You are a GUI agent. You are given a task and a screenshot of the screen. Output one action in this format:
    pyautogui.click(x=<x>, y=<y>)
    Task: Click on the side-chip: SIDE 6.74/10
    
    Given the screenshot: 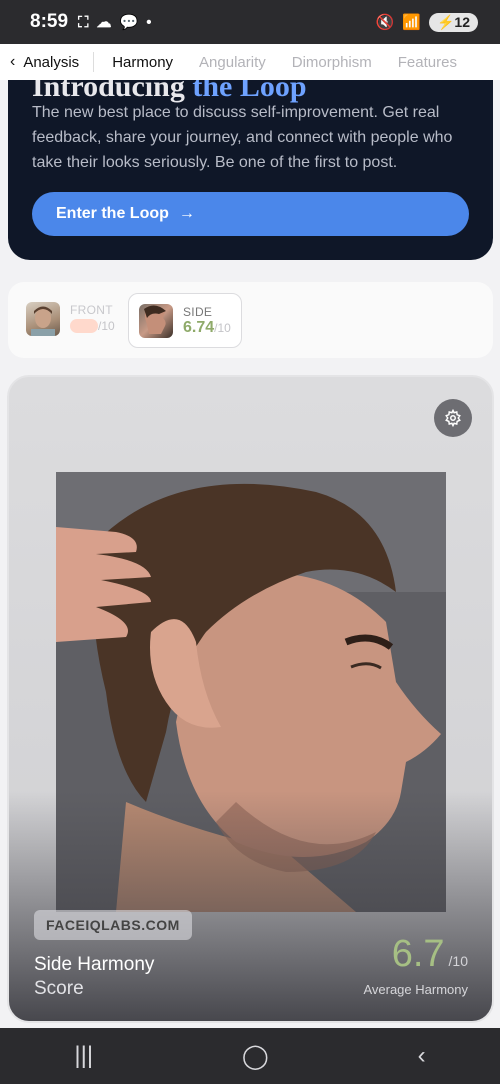 What is the action you would take?
    pyautogui.click(x=185, y=320)
    